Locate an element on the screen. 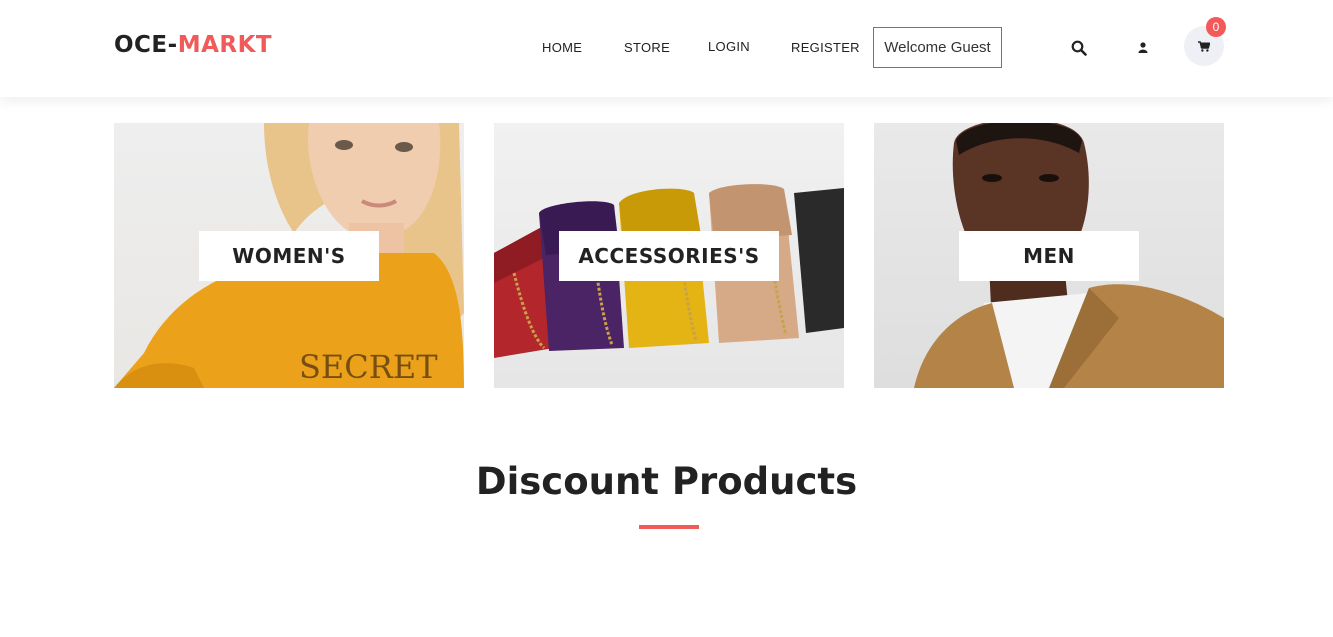  category-card-womens: SECRET WOMEN'S is located at coordinates (289, 255).